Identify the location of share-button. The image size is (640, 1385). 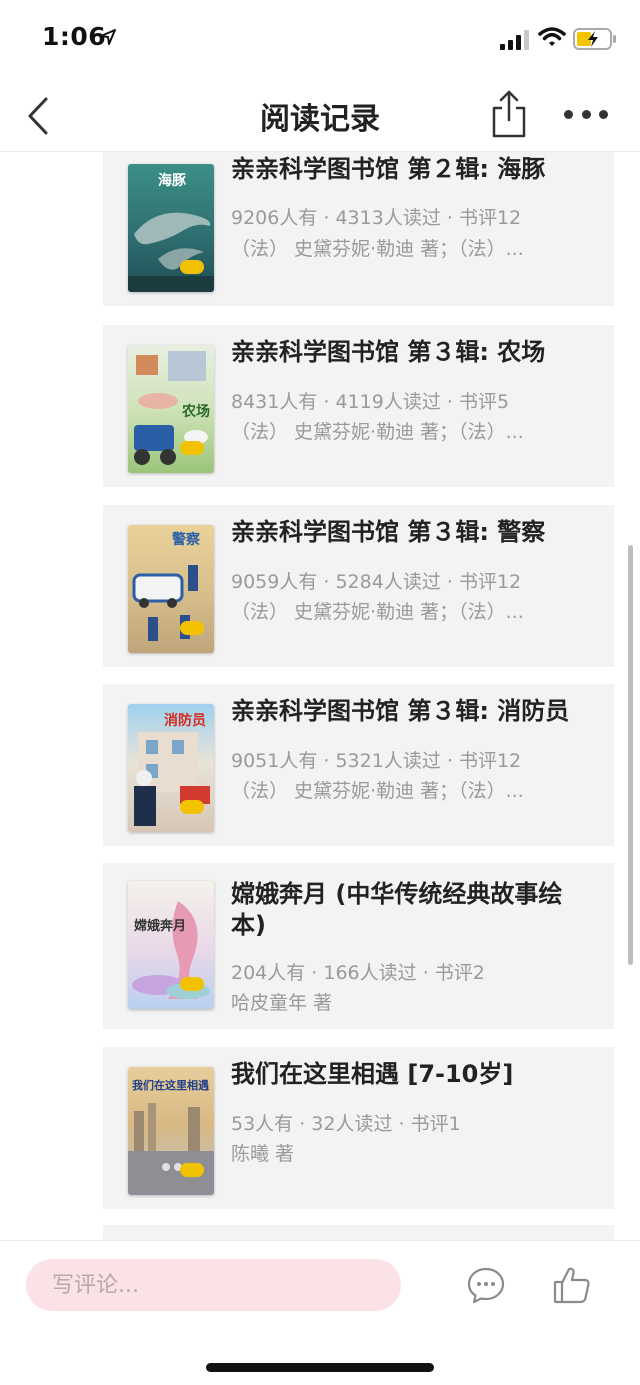
(509, 114).